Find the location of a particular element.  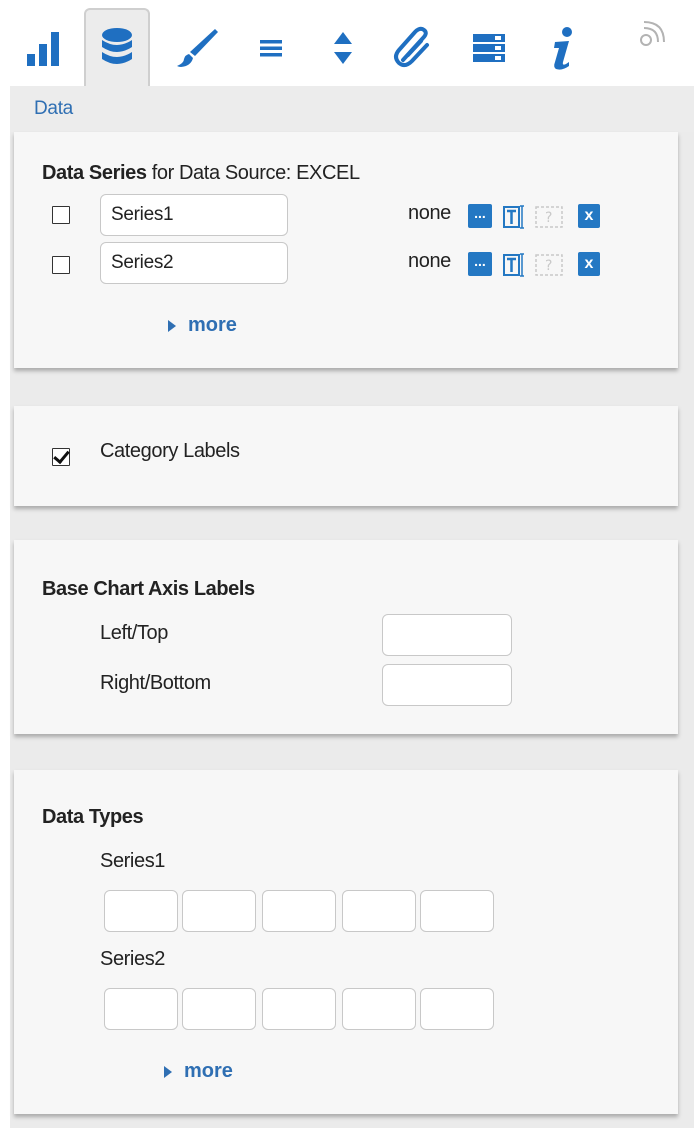

brush-icon is located at coordinates (197, 48).